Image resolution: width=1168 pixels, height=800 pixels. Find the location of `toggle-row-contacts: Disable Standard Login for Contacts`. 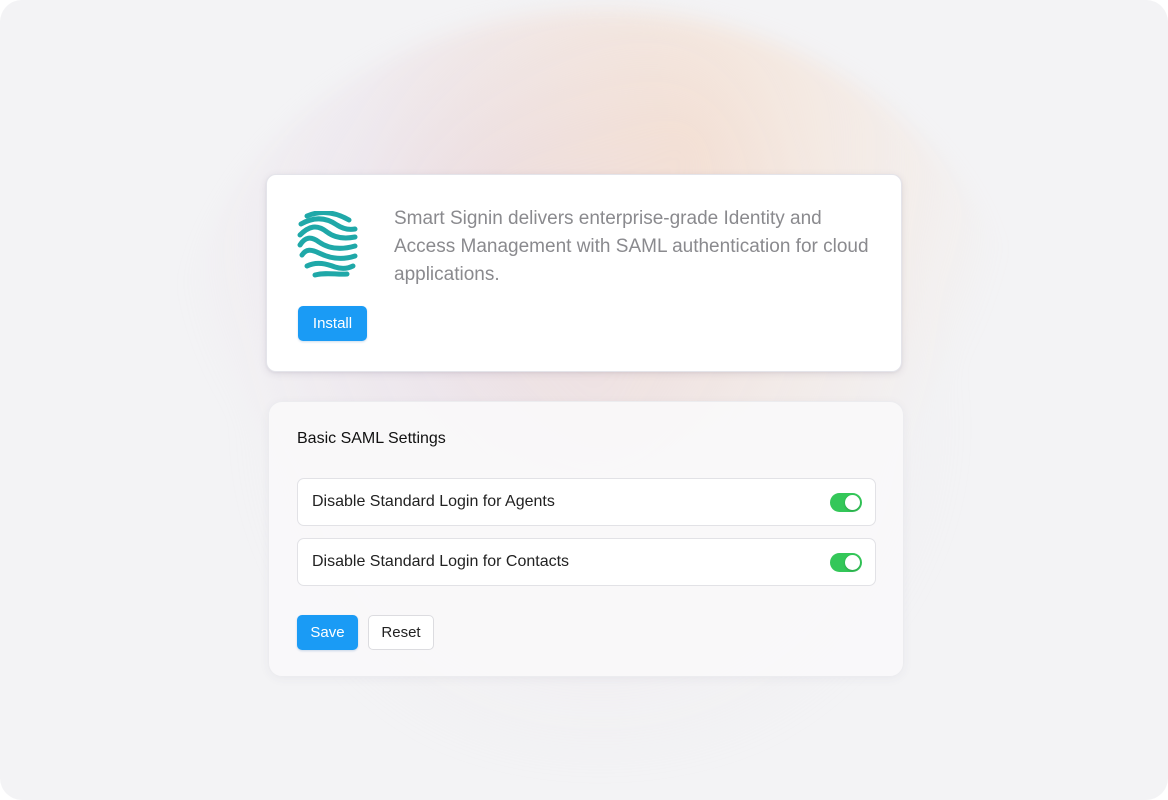

toggle-row-contacts: Disable Standard Login for Contacts is located at coordinates (586, 562).